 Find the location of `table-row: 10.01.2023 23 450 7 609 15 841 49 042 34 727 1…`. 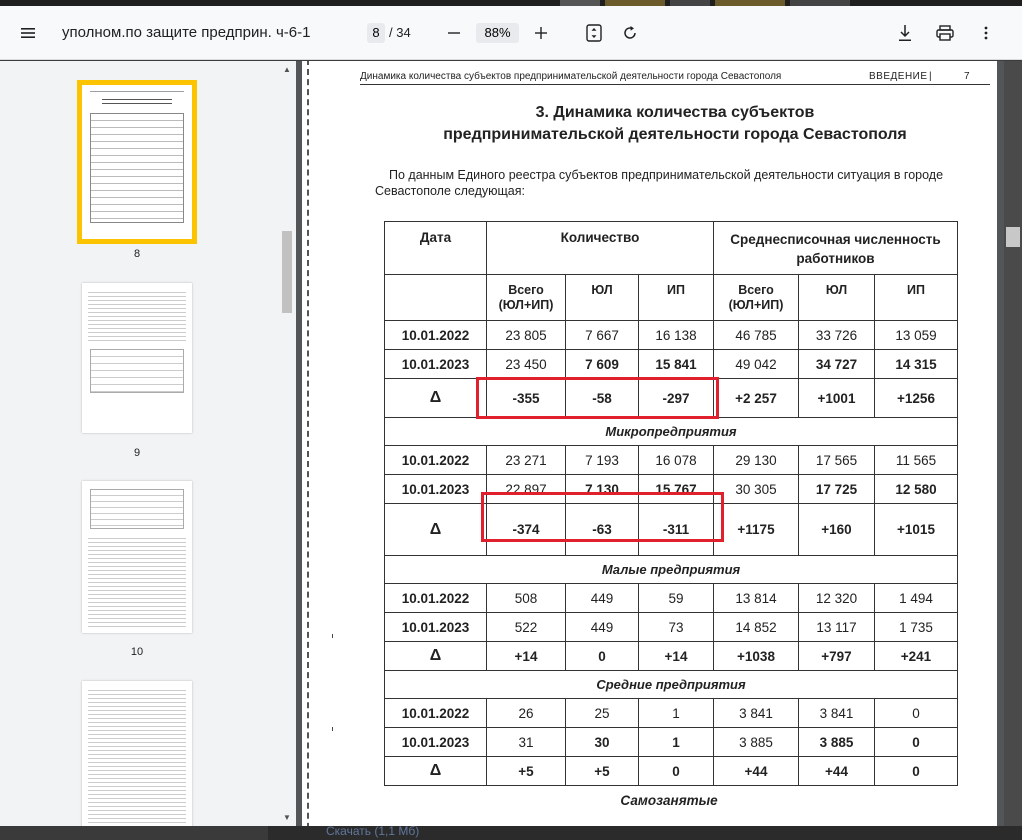

table-row: 10.01.2023 23 450 7 609 15 841 49 042 34 727 1… is located at coordinates (671, 364).